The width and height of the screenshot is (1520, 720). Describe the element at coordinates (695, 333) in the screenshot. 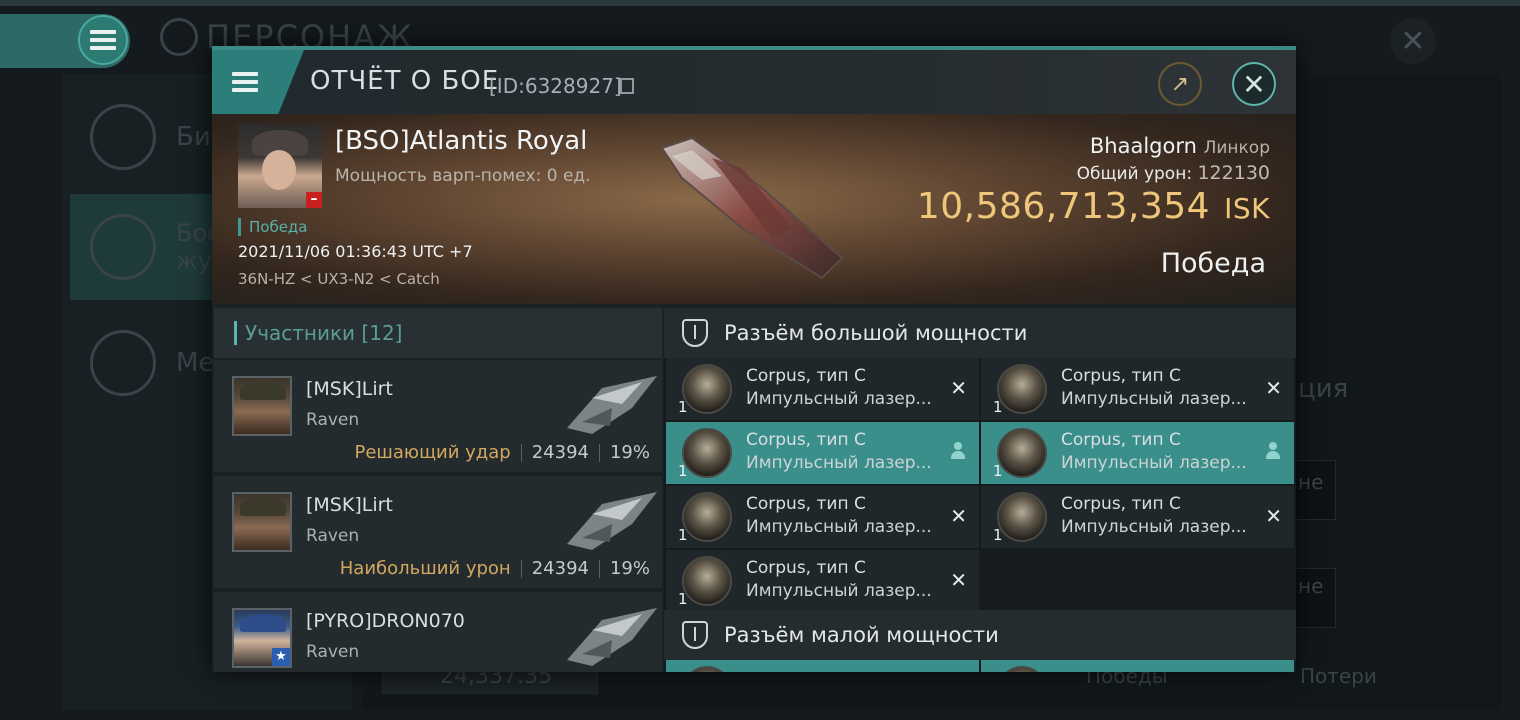

I see `high-slot-icon` at that location.